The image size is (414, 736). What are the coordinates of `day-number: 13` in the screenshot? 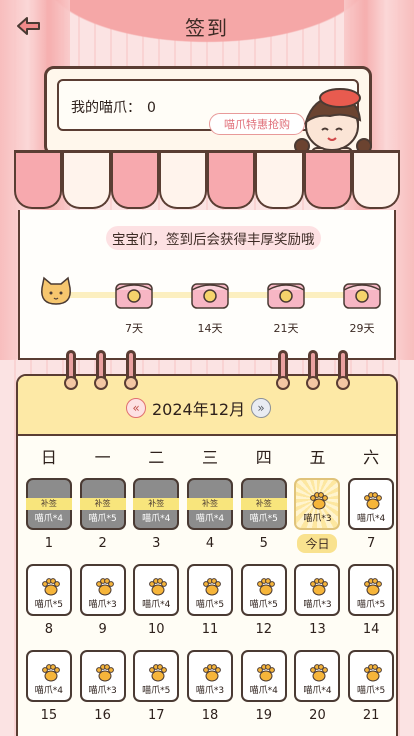 It's located at (317, 629).